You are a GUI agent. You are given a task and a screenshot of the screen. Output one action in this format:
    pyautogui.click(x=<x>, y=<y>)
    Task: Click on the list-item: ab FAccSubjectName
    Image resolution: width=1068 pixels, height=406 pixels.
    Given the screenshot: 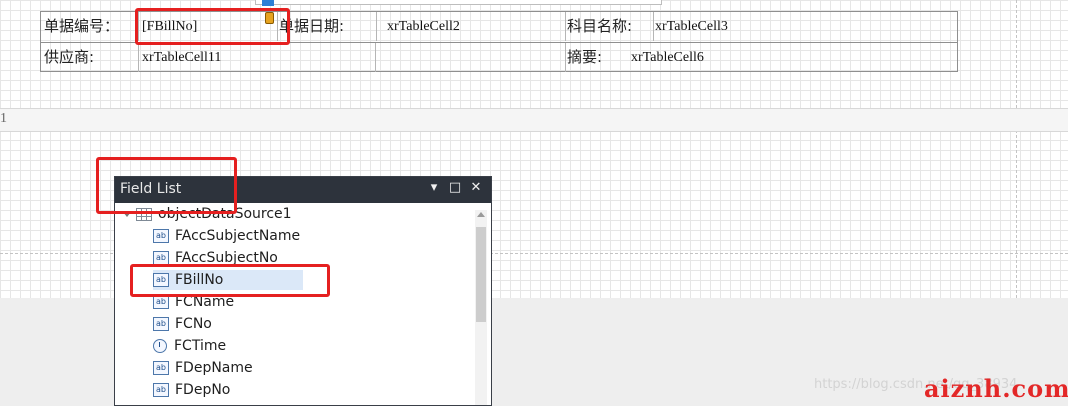 What is the action you would take?
    pyautogui.click(x=226, y=236)
    